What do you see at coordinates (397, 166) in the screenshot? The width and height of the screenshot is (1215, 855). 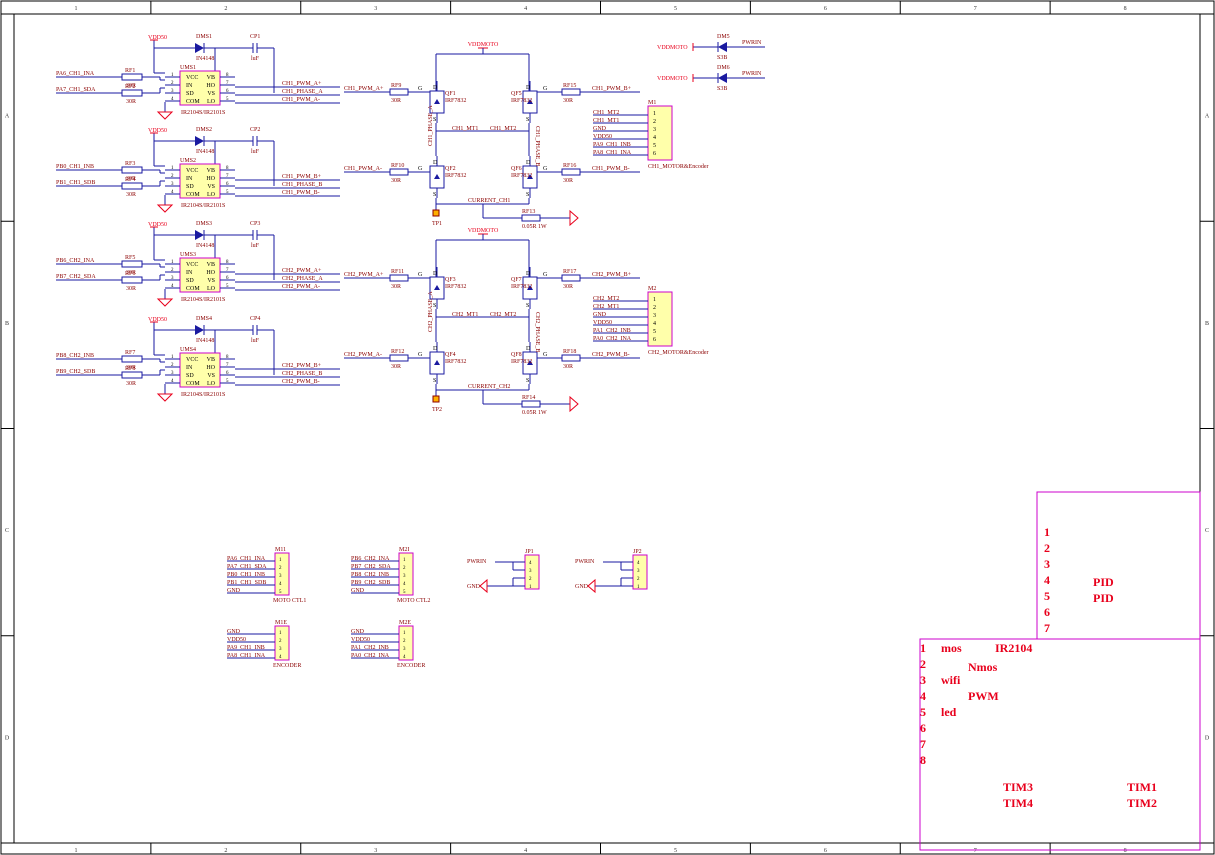 I see `resistor-ref: RF10` at bounding box center [397, 166].